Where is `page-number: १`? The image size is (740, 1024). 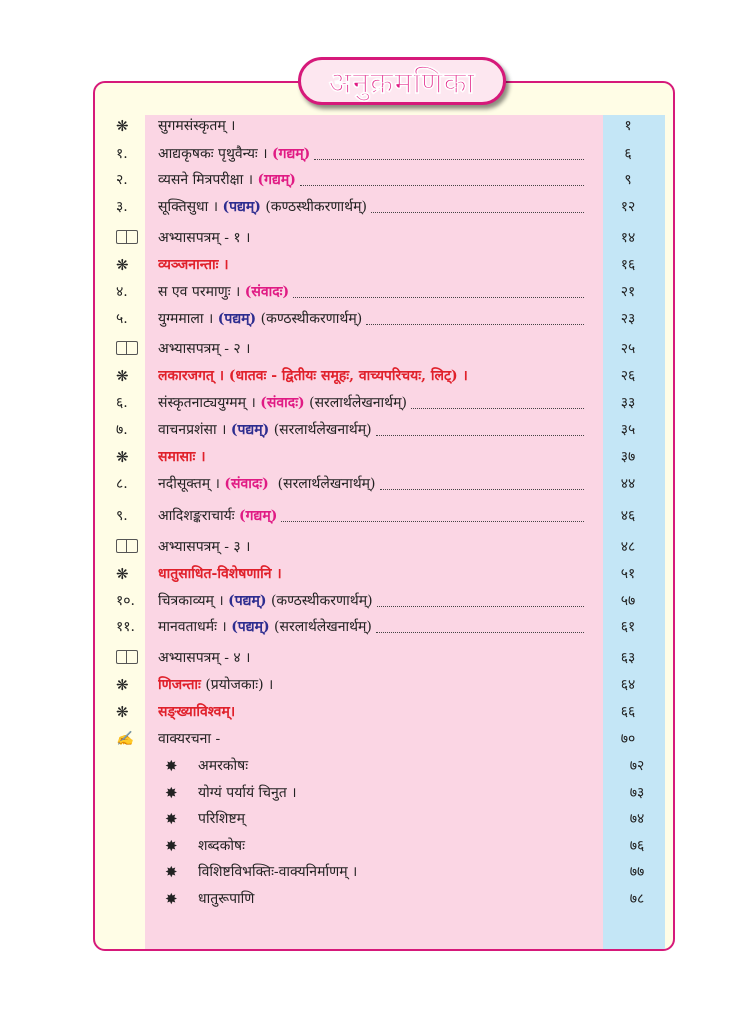
page-number: १ is located at coordinates (628, 126).